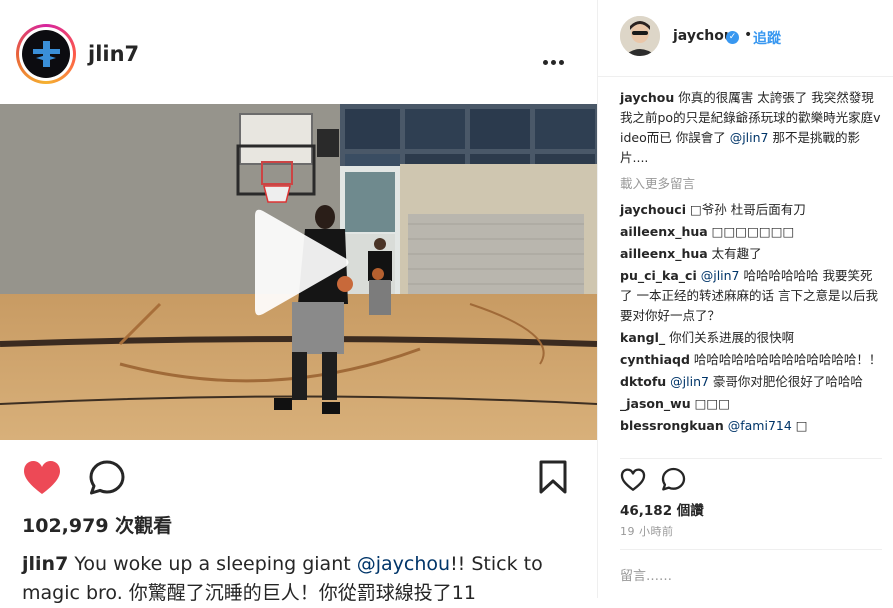 This screenshot has width=893, height=608. What do you see at coordinates (760, 425) in the screenshot?
I see `comment-mention: @fami714` at bounding box center [760, 425].